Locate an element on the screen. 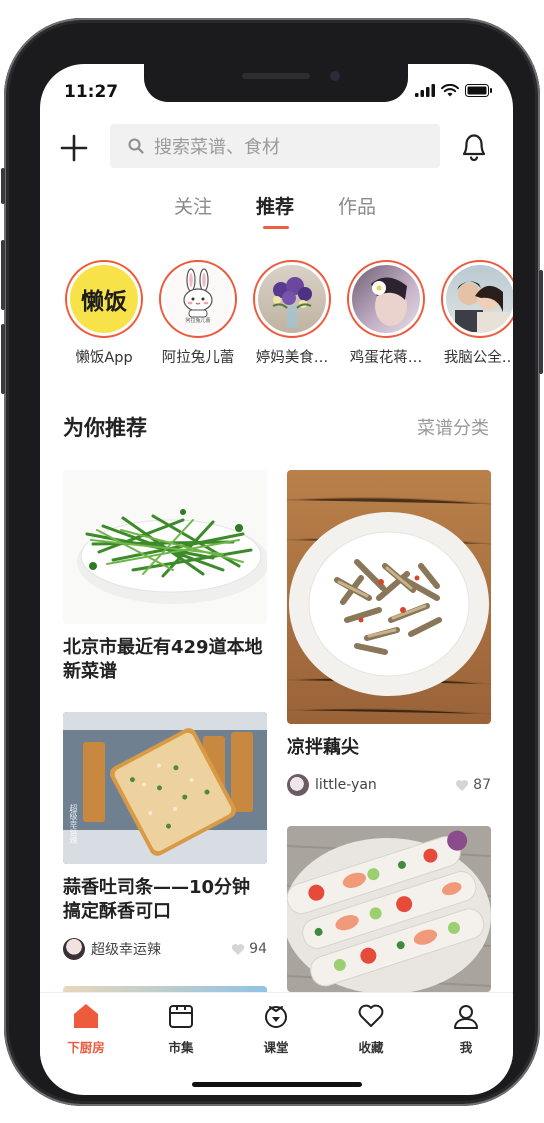 The width and height of the screenshot is (544, 1123). greens-dish-photo is located at coordinates (165, 547).